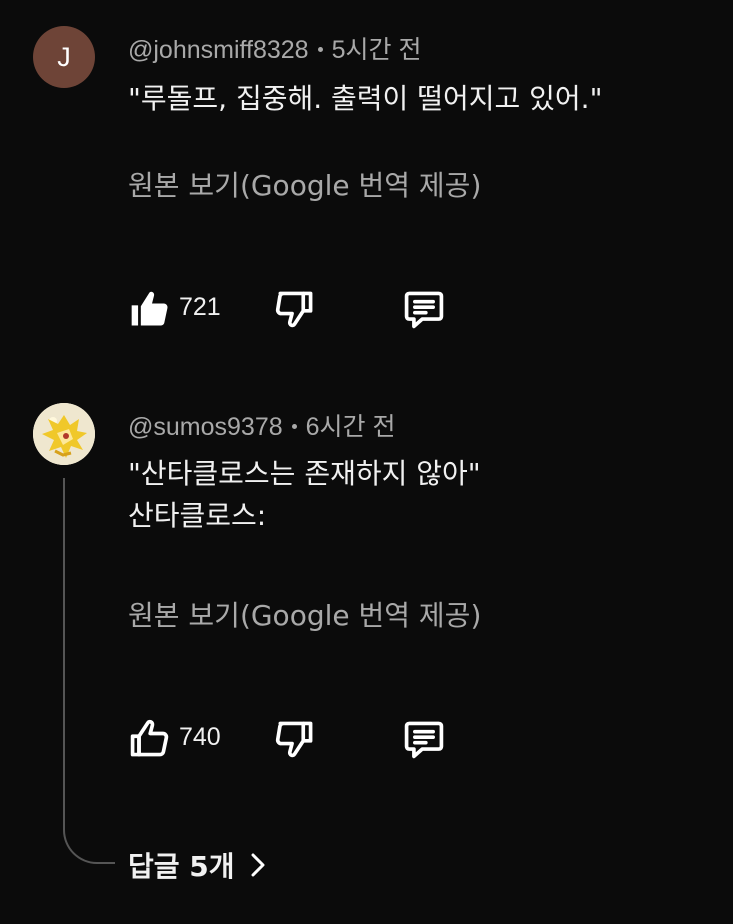 Image resolution: width=733 pixels, height=924 pixels. What do you see at coordinates (197, 515) in the screenshot?
I see `comment-text-line: 산타클로스:` at bounding box center [197, 515].